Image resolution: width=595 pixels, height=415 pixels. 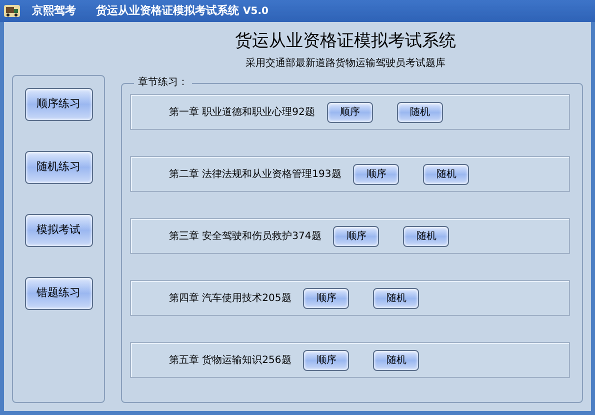 I want to click on app-heading: 货运从业资格证模拟考试系统, so click(x=345, y=41).